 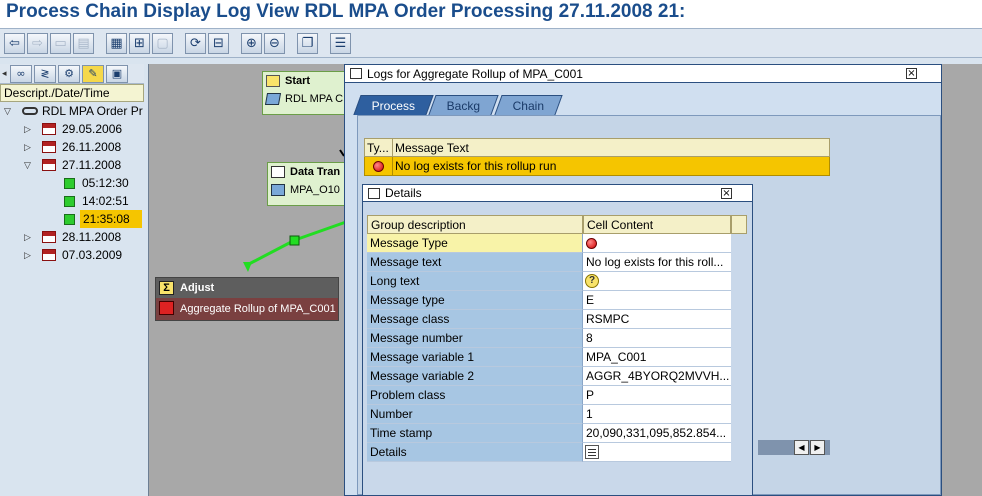 I want to click on log-type-cell, so click(x=379, y=166).